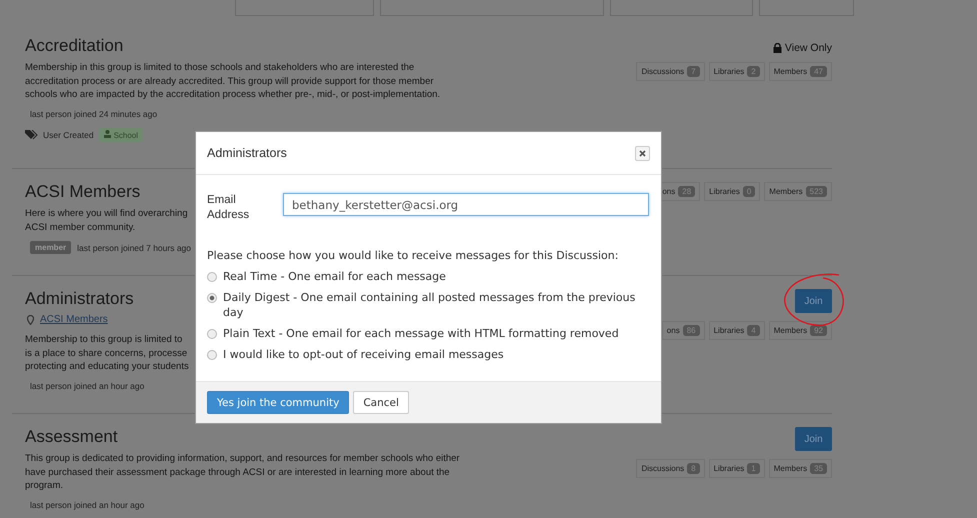 The width and height of the screenshot is (977, 518). I want to click on group-title: Administrators, so click(79, 299).